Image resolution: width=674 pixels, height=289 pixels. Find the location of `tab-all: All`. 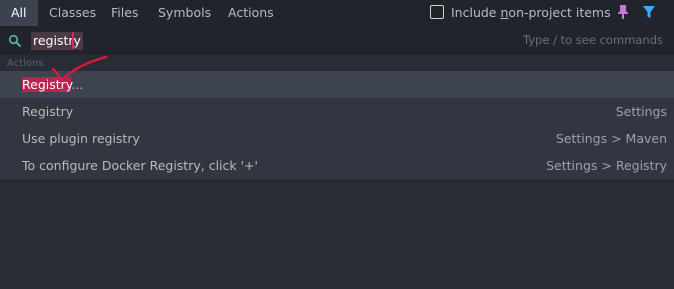

tab-all: All is located at coordinates (19, 13).